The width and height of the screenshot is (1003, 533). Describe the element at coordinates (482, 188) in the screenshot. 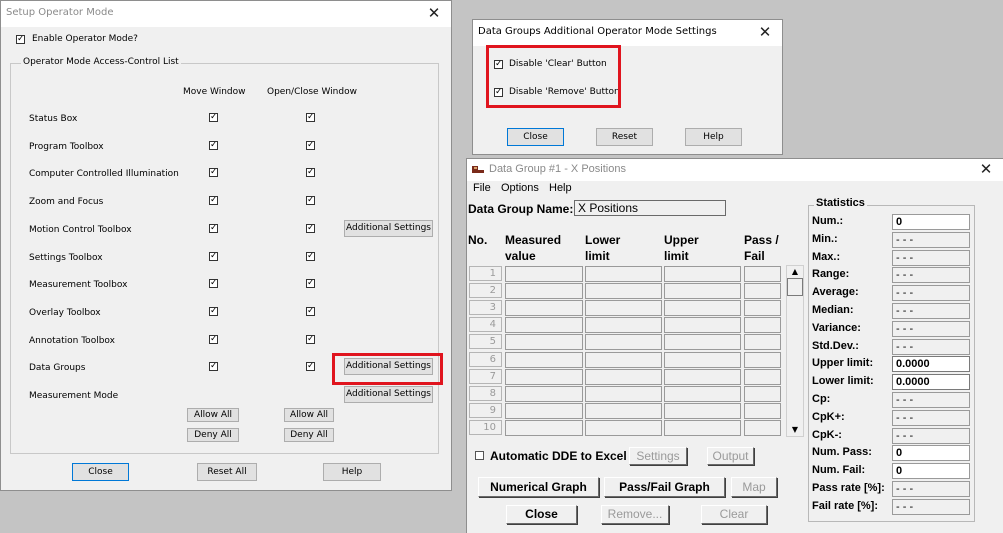

I see `menu-file: File` at that location.